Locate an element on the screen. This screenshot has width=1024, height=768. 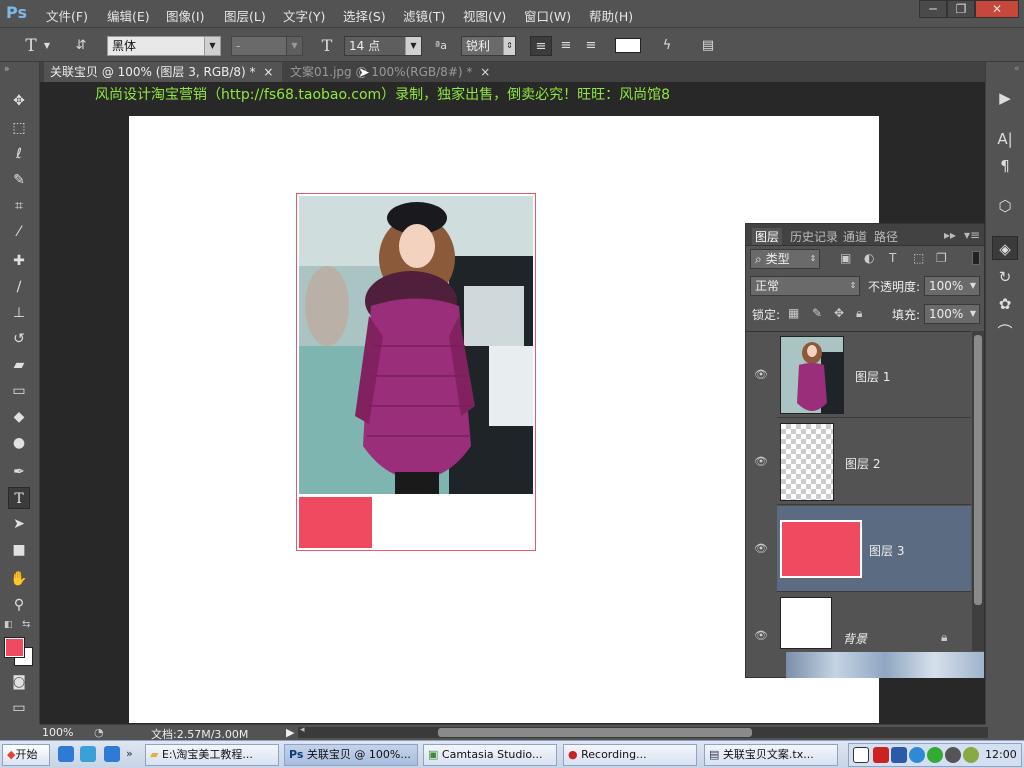
volume-icon is located at coordinates (953, 755).